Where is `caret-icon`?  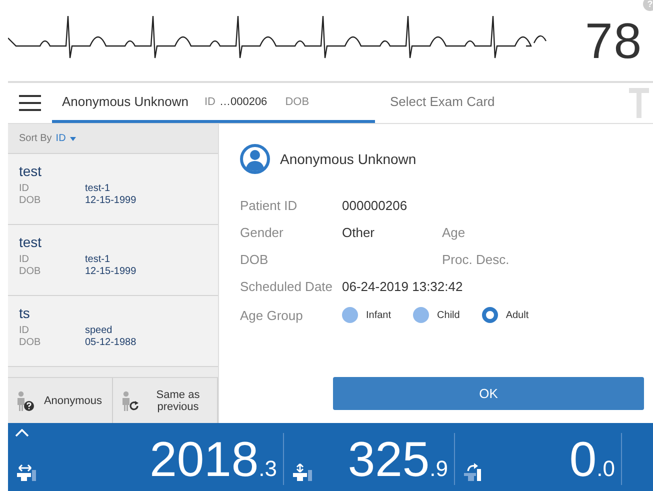
caret-icon is located at coordinates (73, 138).